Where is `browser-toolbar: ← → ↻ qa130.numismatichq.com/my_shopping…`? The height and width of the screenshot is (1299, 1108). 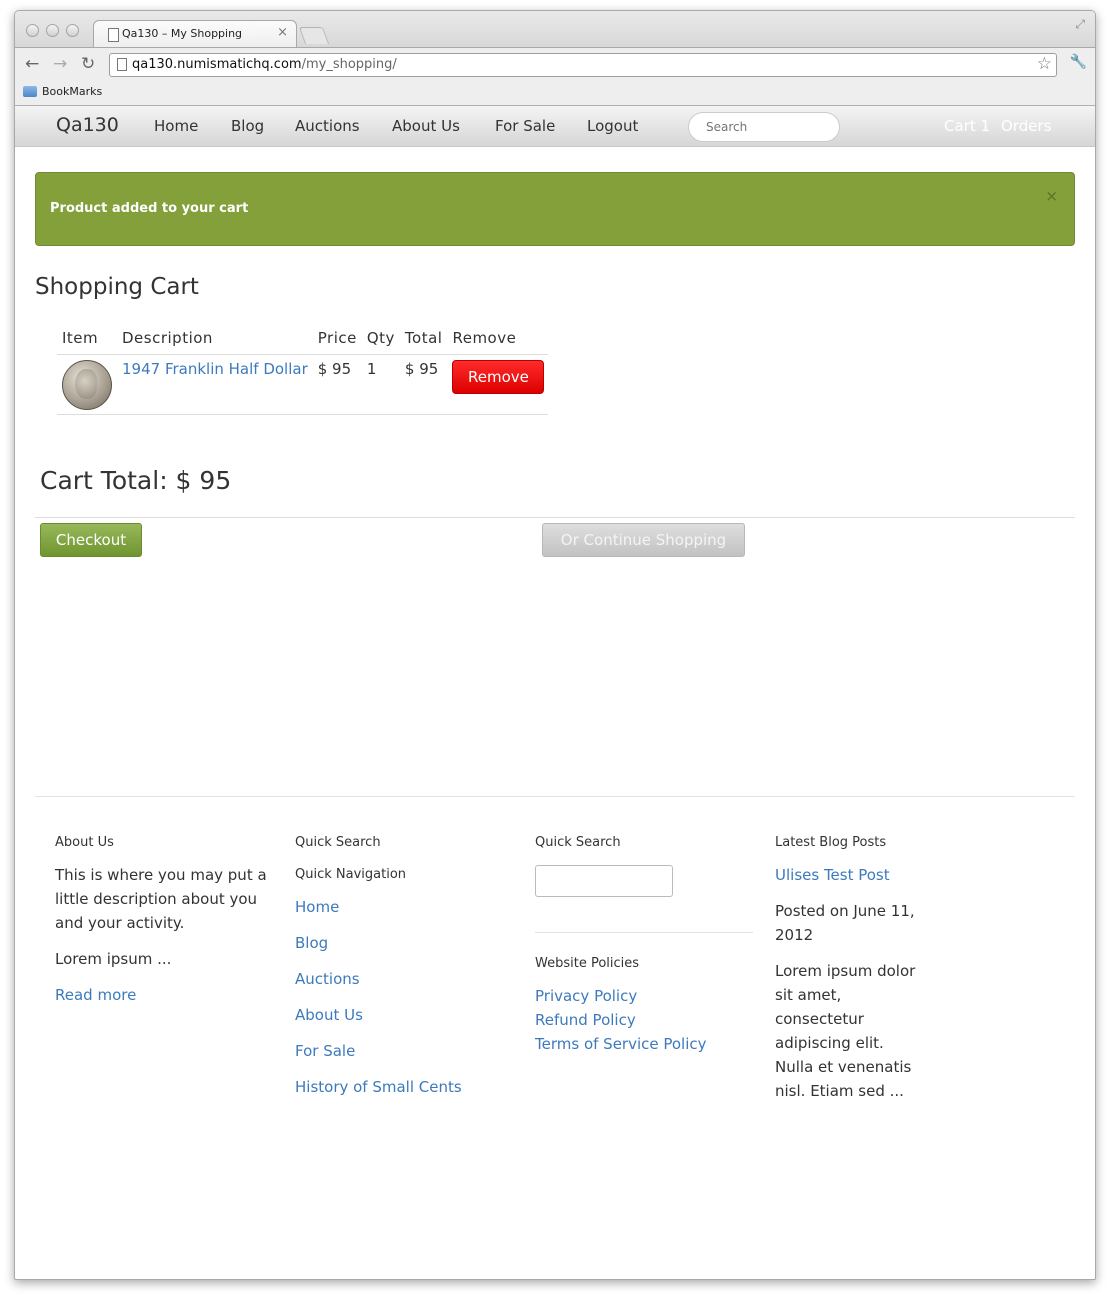
browser-toolbar: ← → ↻ qa130.numismatichq.com/my_shopping… is located at coordinates (555, 64).